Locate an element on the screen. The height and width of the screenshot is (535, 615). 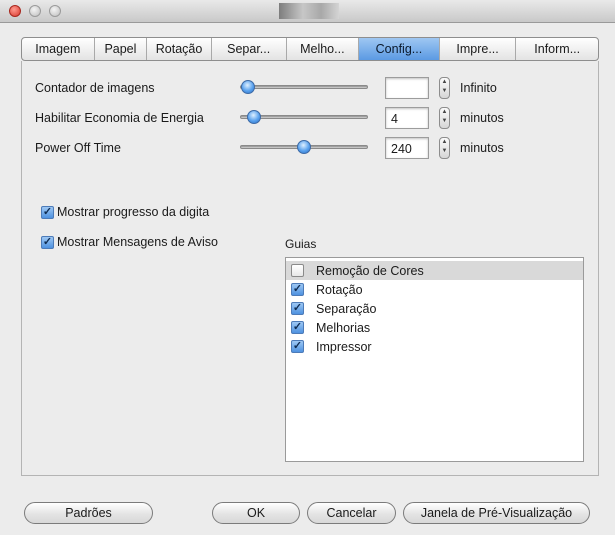
window-titlebar is located at coordinates (307, 11).